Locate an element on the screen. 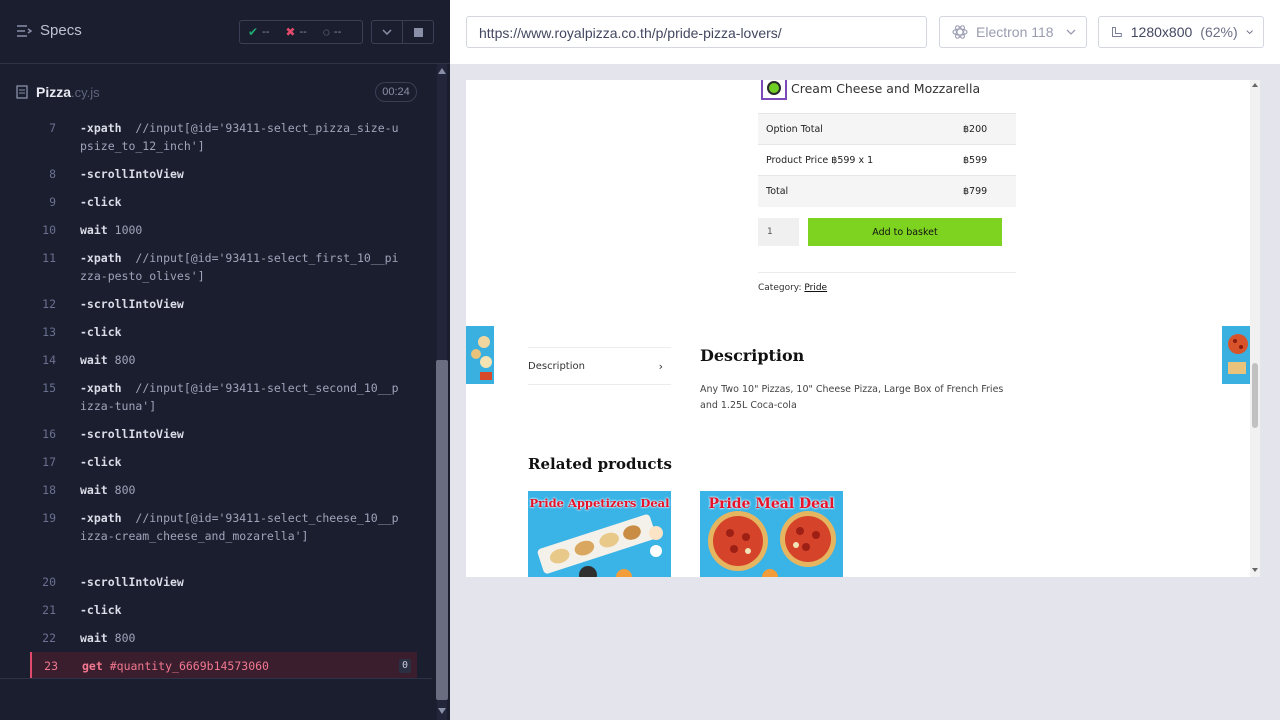  command-number: 12 is located at coordinates (49, 304).